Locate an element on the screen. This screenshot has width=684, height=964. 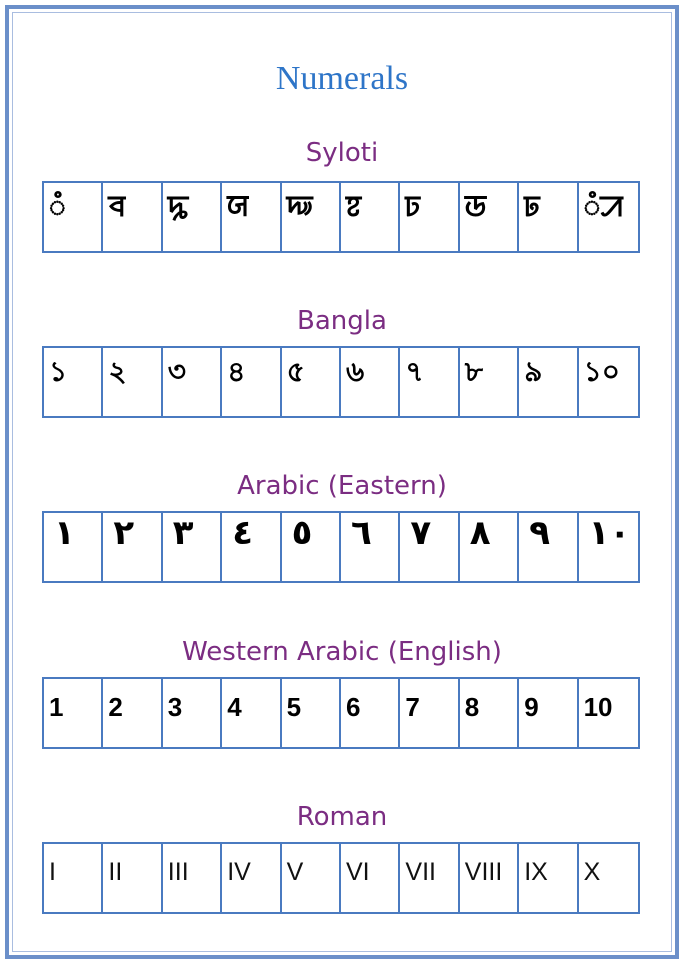
numeral-cell: ٣ is located at coordinates (193, 547).